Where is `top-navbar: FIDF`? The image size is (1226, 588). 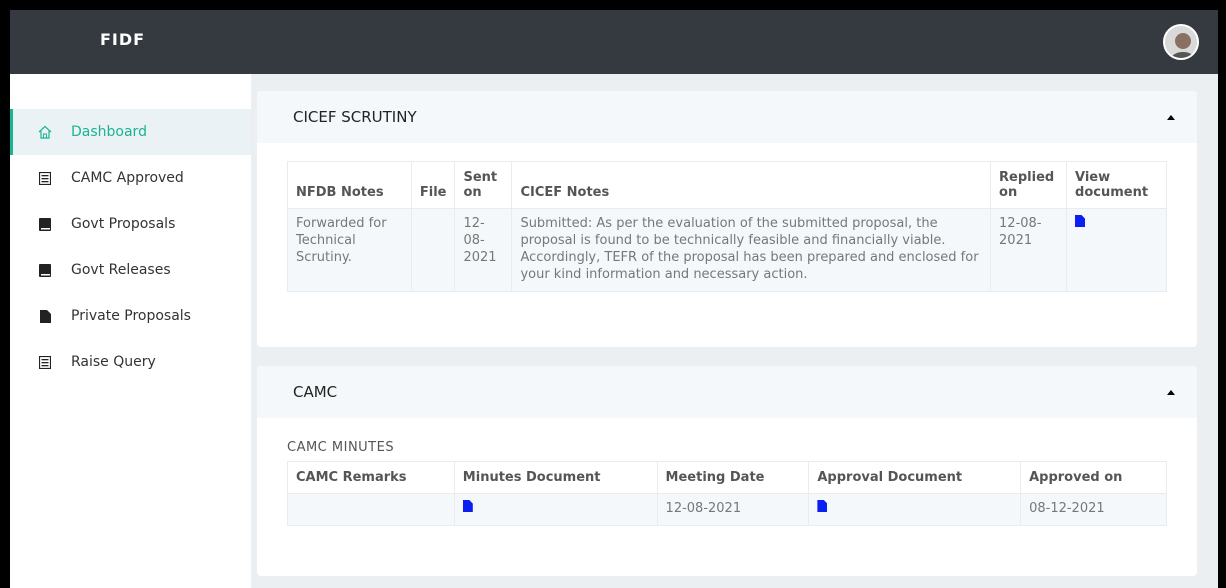 top-navbar: FIDF is located at coordinates (614, 42).